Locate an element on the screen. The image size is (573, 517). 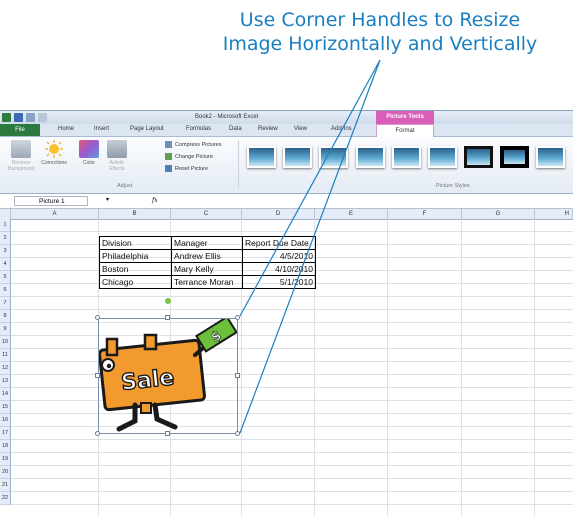
pointer-line-top-right is located at coordinates (310, 188).